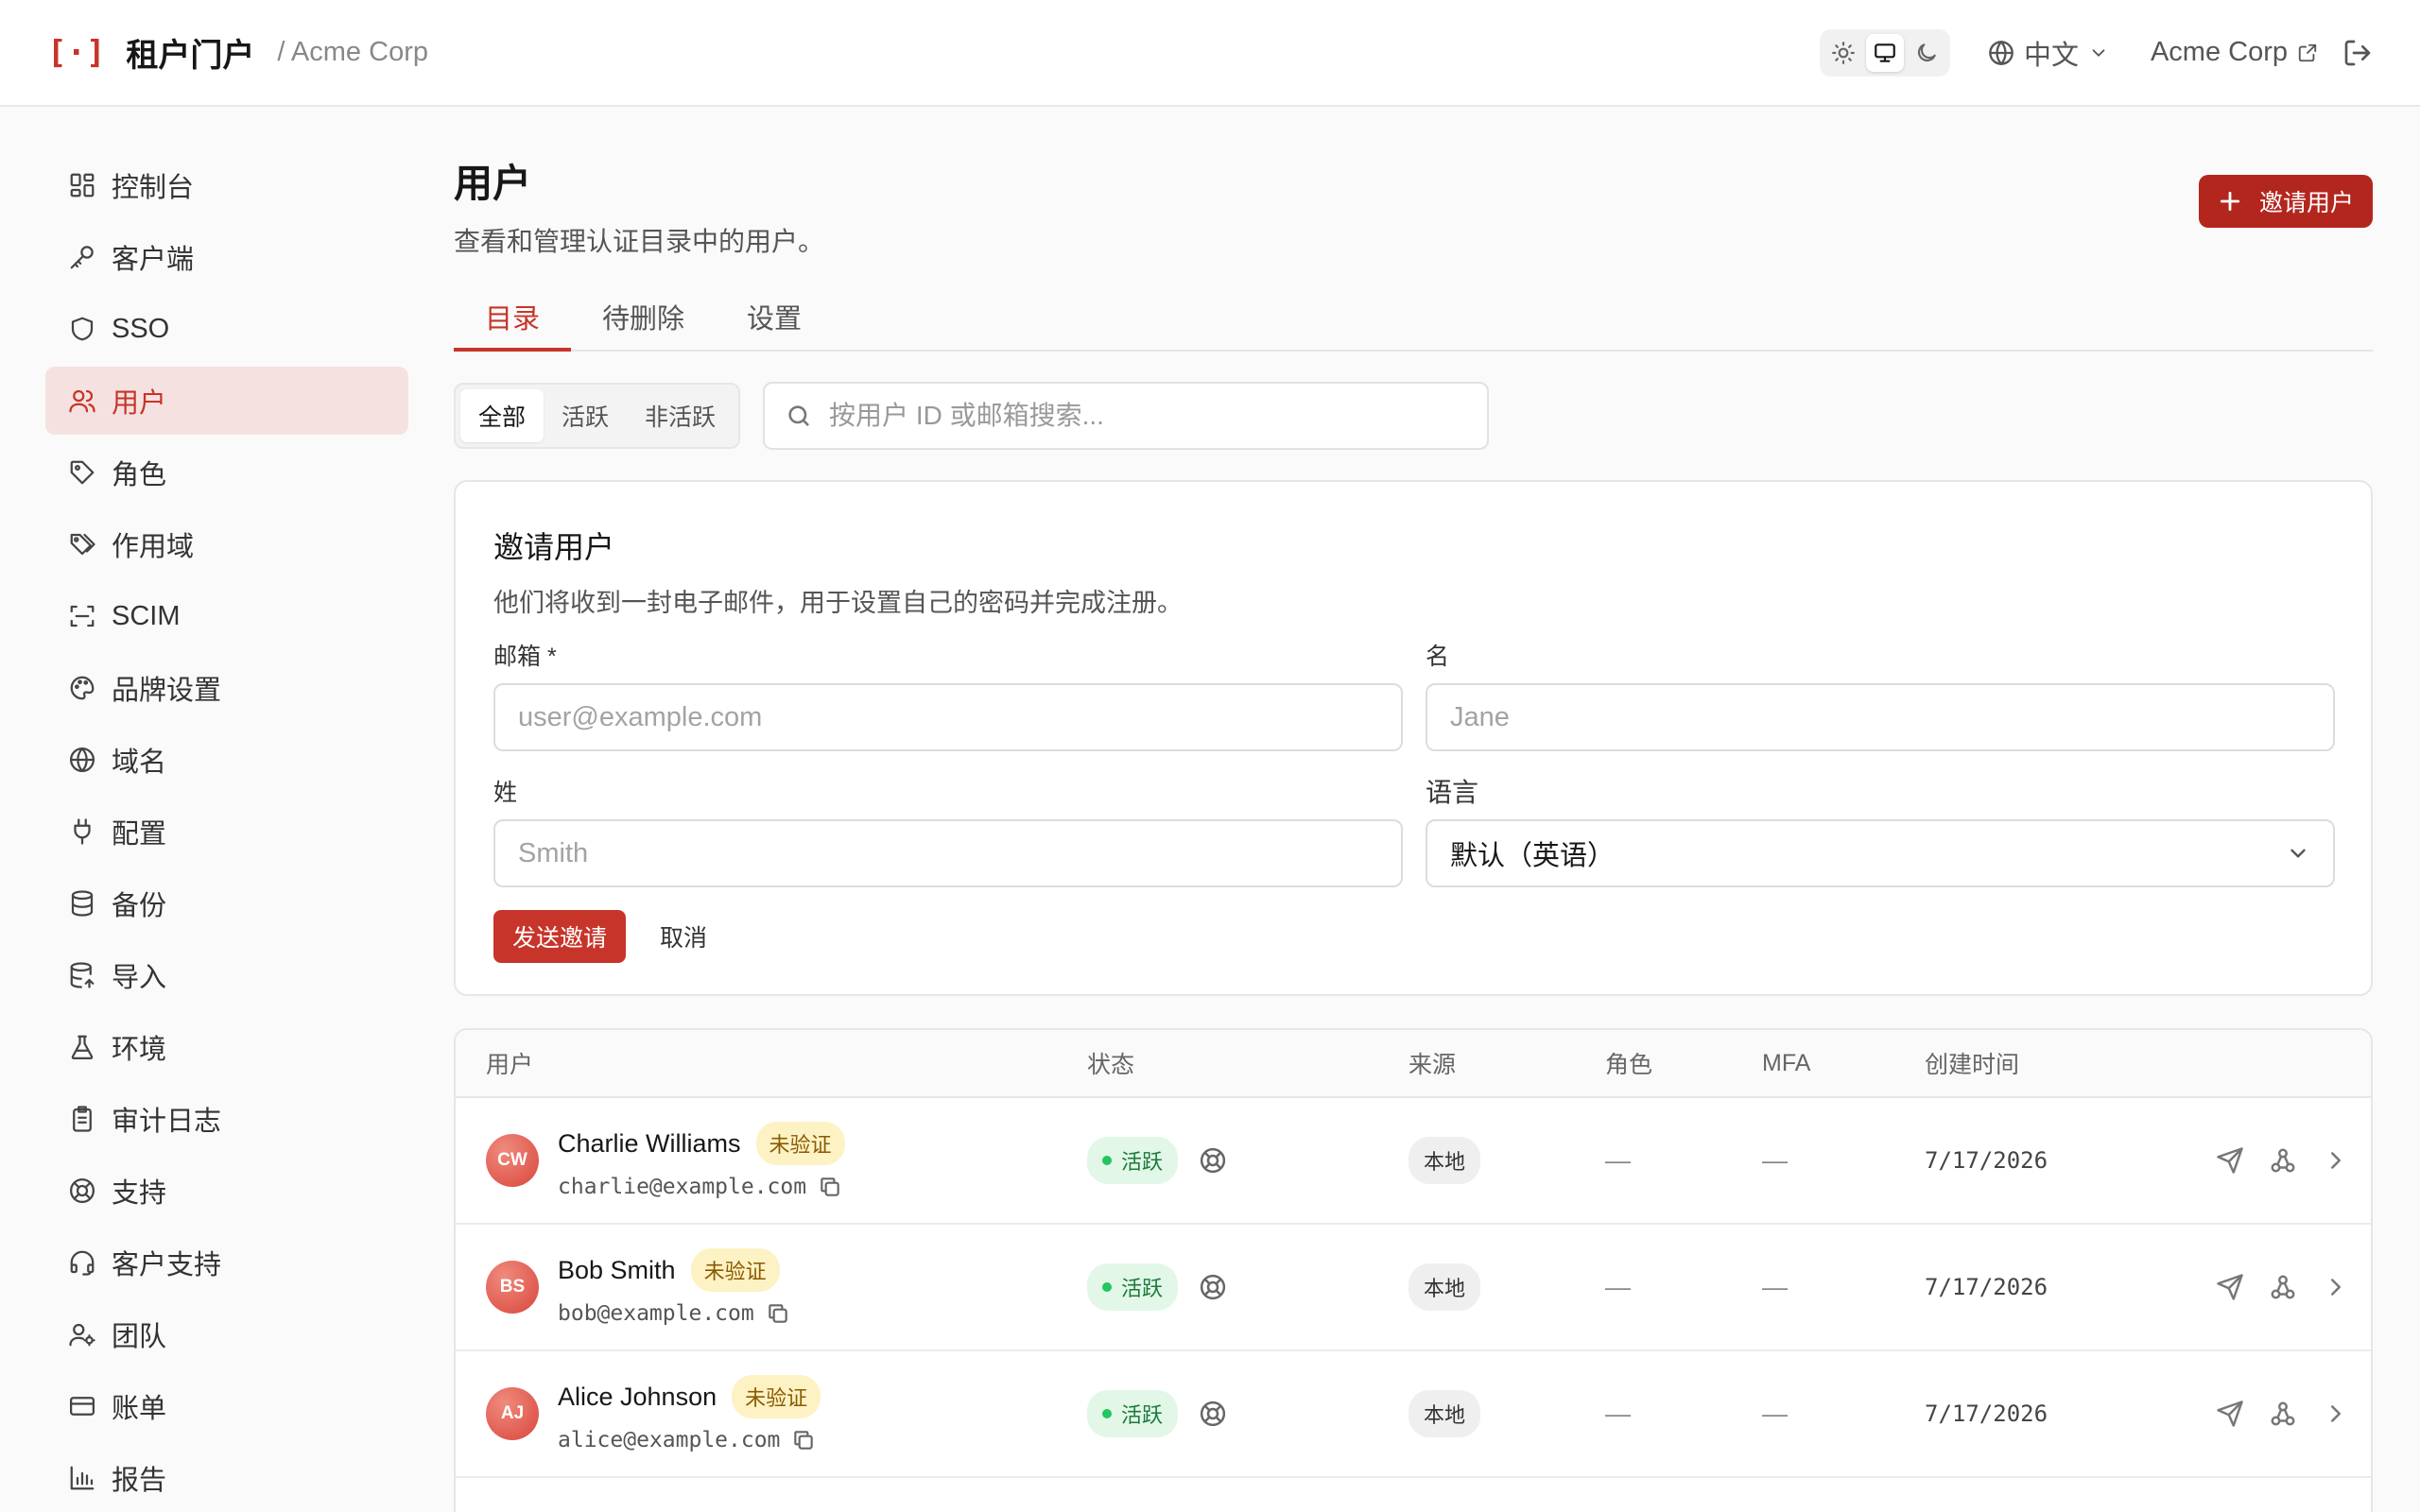  What do you see at coordinates (771, 1063) in the screenshot?
I see `column-header-user: 用户` at bounding box center [771, 1063].